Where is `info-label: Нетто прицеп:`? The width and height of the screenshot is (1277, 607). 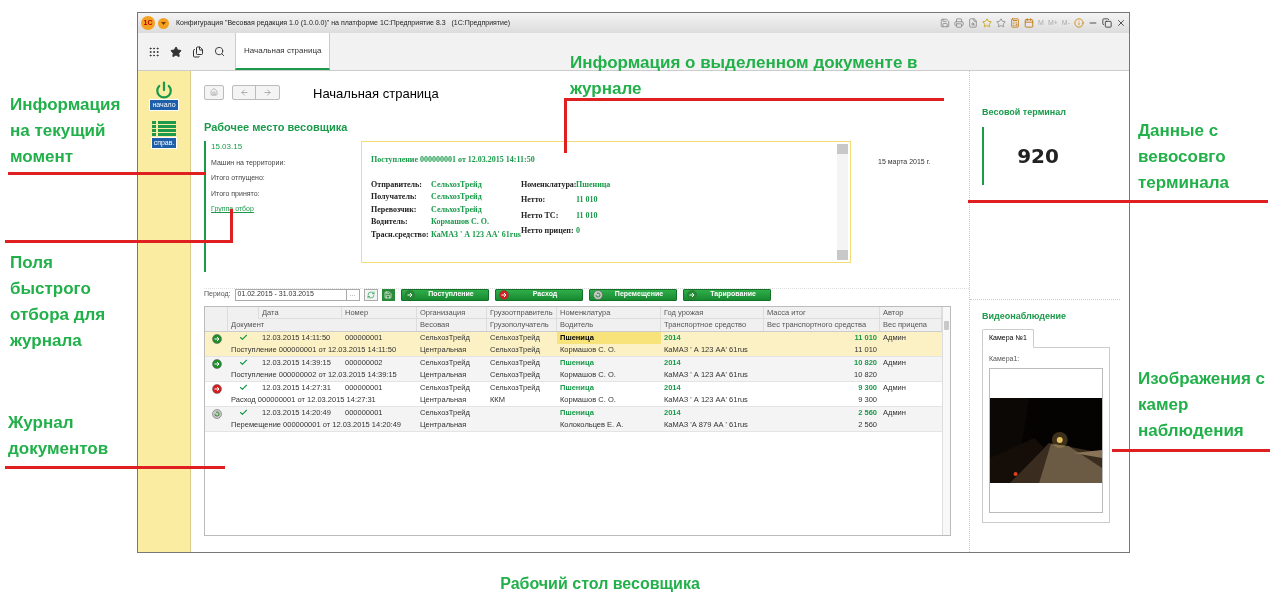 info-label: Нетто прицеп: is located at coordinates (548, 231).